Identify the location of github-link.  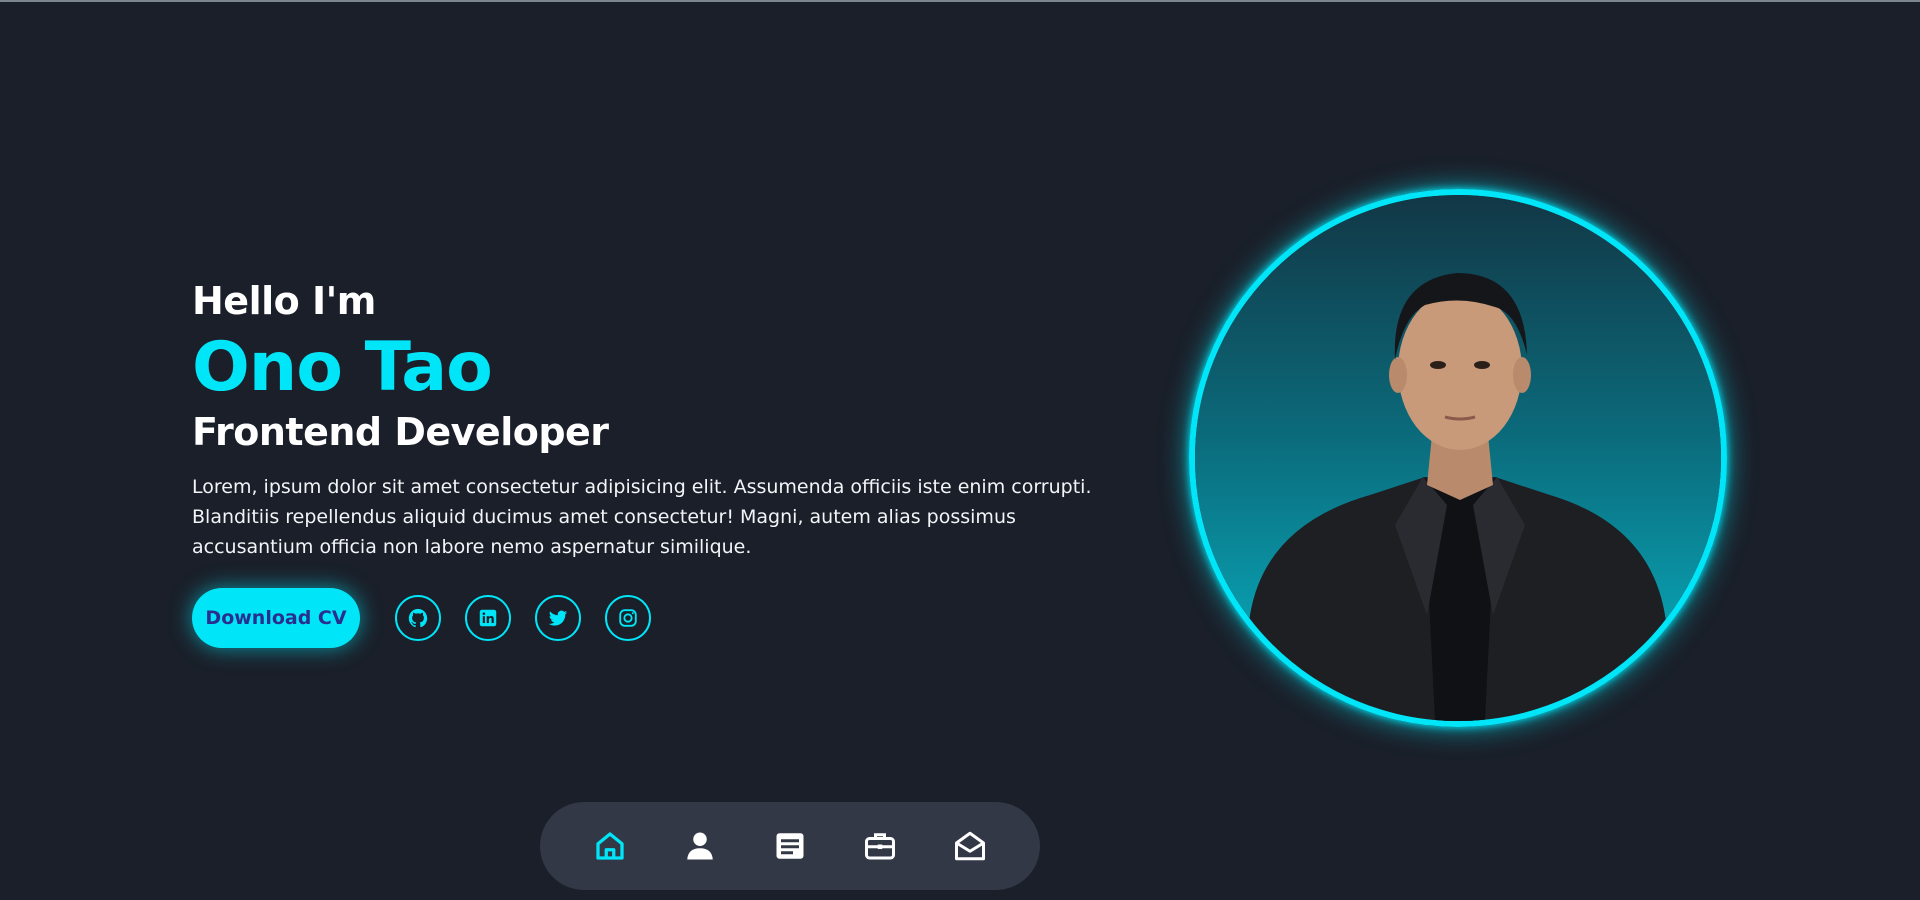
(418, 618).